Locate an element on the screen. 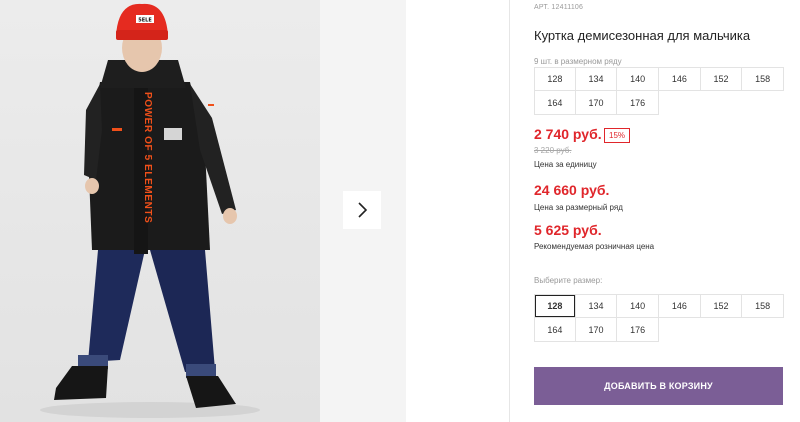 The width and height of the screenshot is (800, 422). current-price: 2 740 руб. is located at coordinates (568, 134).